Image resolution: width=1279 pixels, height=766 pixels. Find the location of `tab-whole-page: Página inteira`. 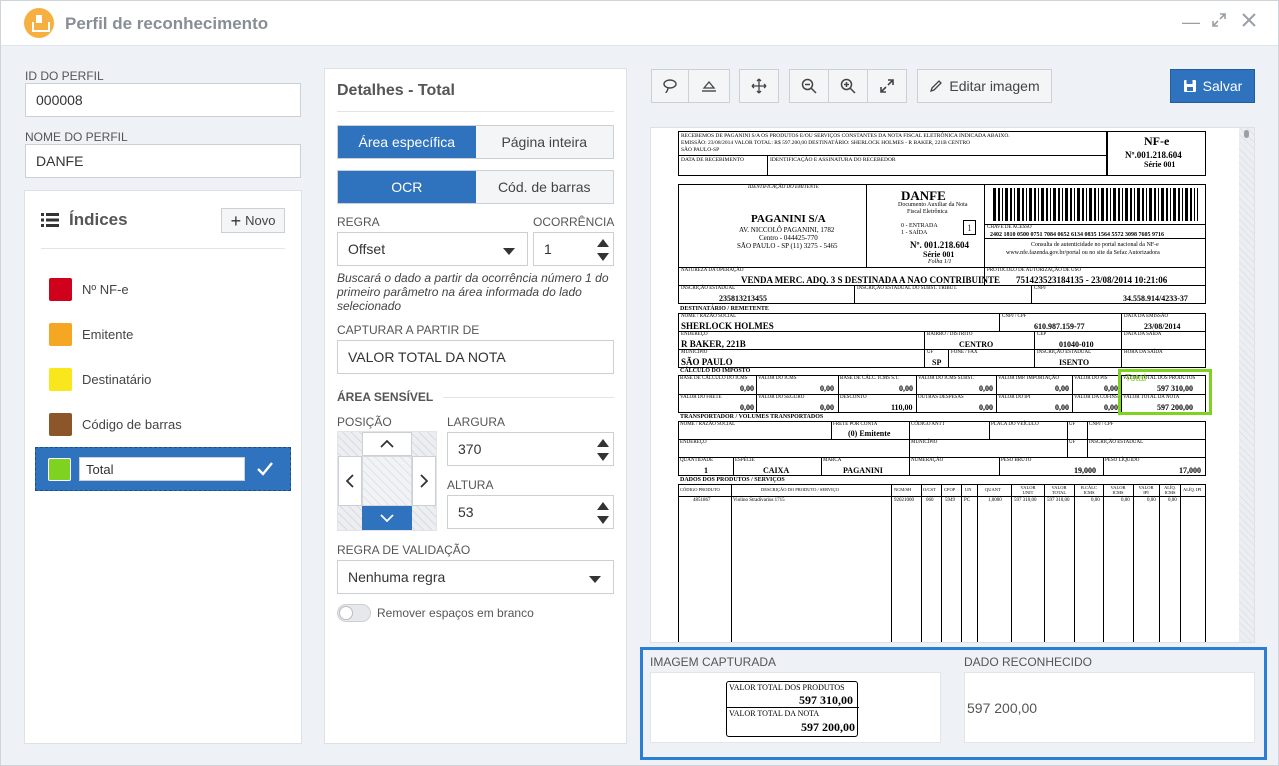

tab-whole-page: Página inteira is located at coordinates (544, 142).